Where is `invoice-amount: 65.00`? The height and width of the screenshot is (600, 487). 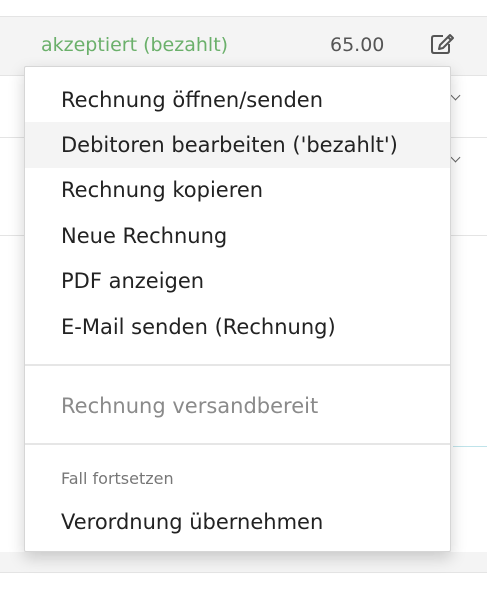
invoice-amount: 65.00 is located at coordinates (357, 45).